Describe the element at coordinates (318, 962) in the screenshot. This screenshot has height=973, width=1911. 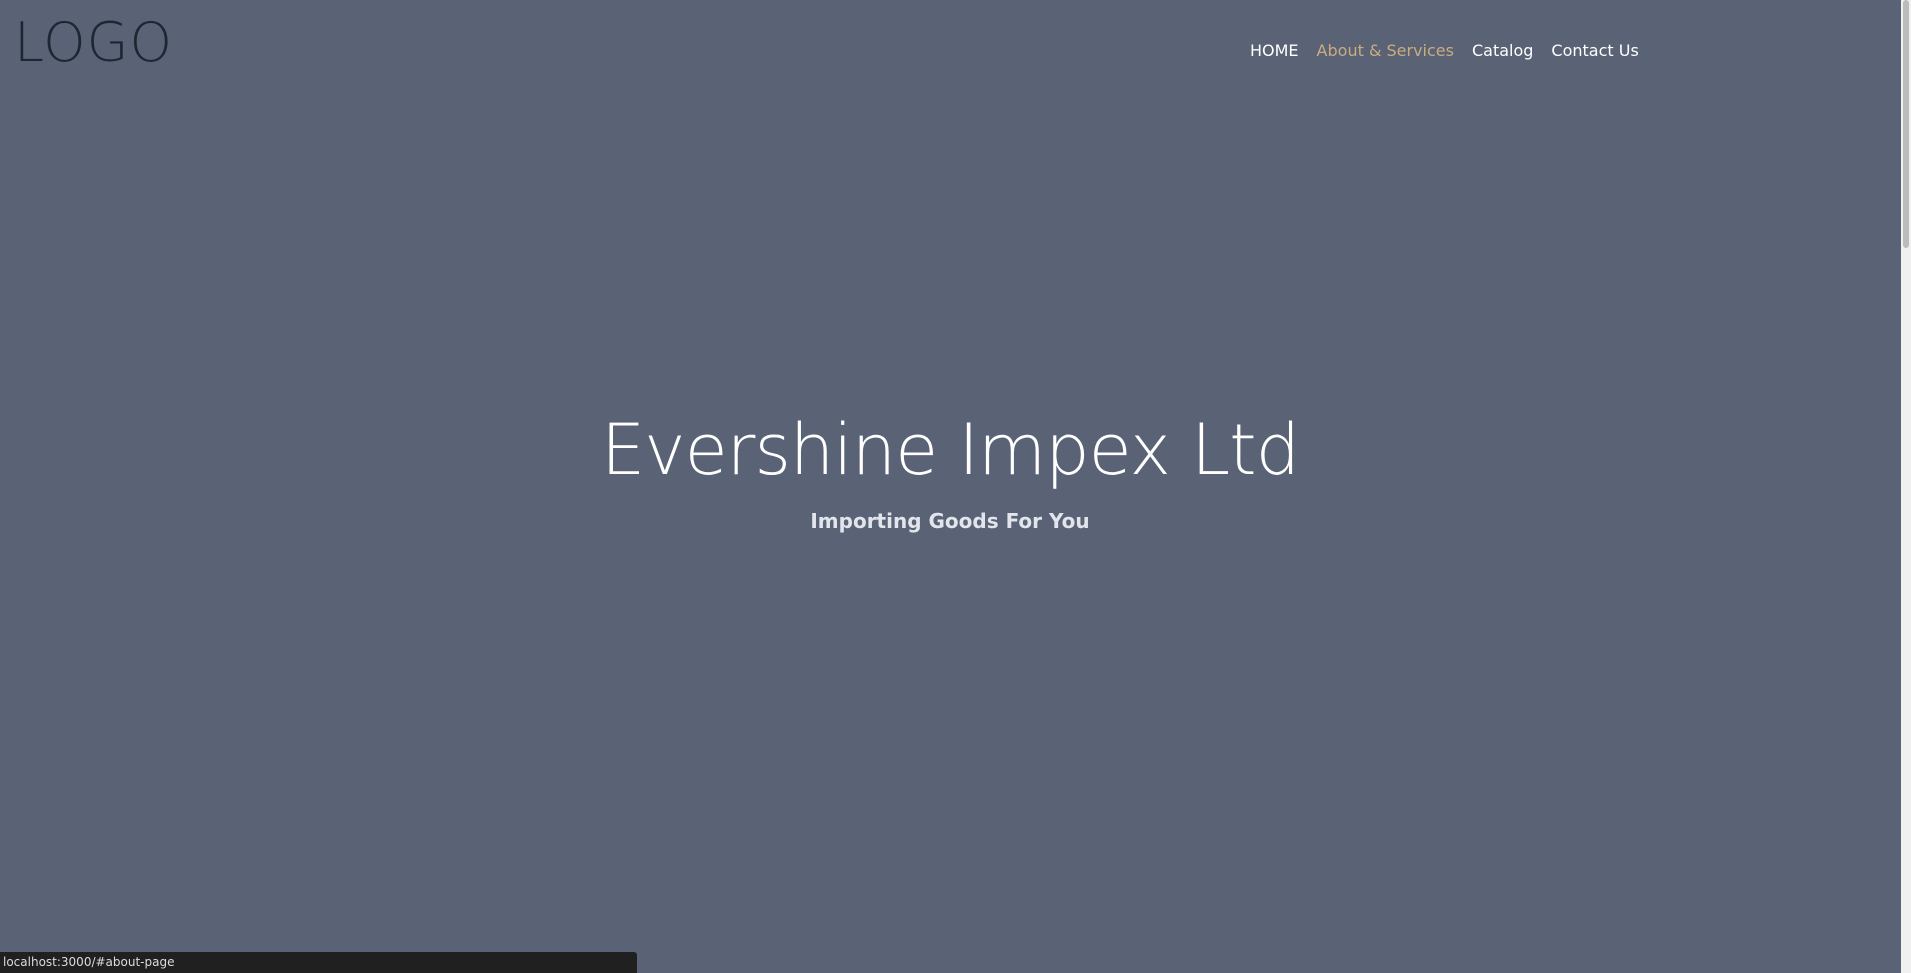
I see `status-bar-url: localhost:3000/#about-page` at that location.